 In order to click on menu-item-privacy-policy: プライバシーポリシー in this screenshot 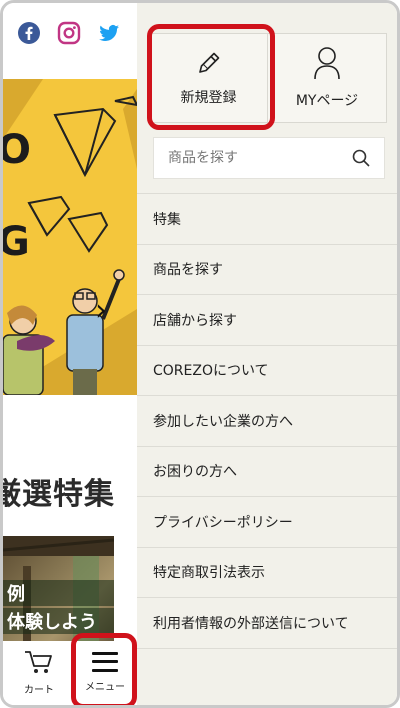, I will do `click(267, 522)`.